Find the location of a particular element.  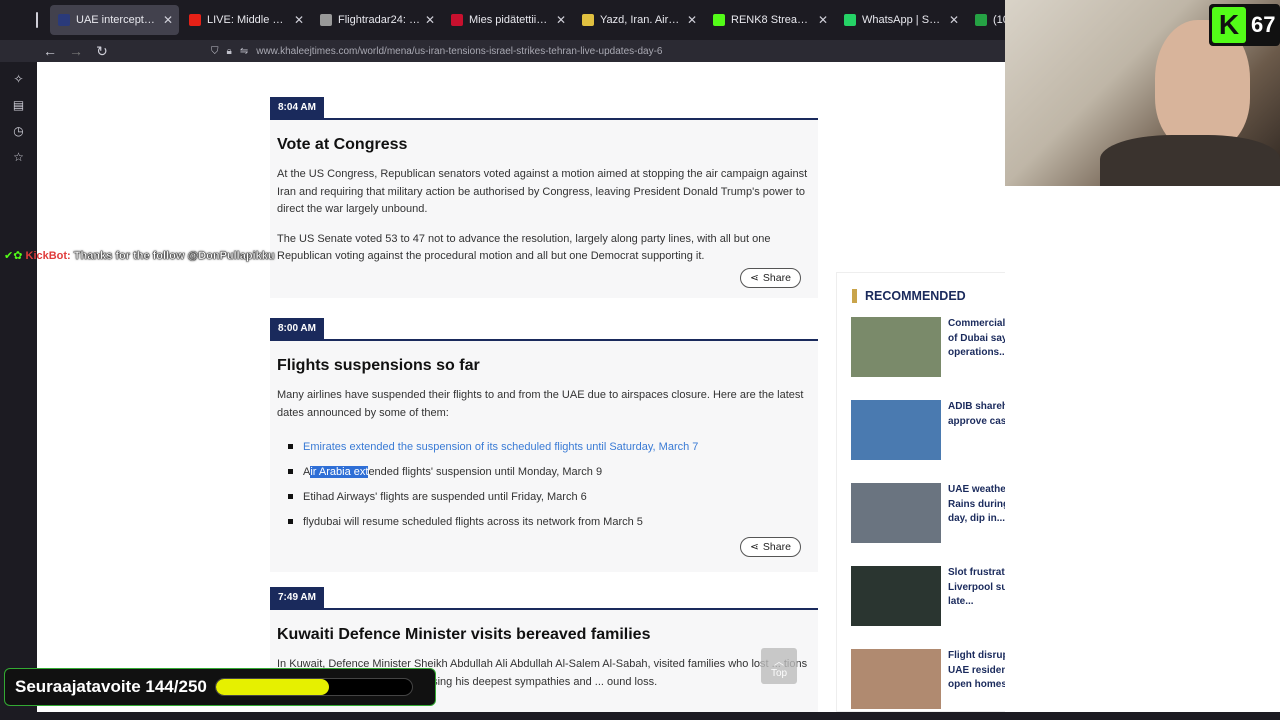

time-row: 7:49 AM is located at coordinates (544, 597).